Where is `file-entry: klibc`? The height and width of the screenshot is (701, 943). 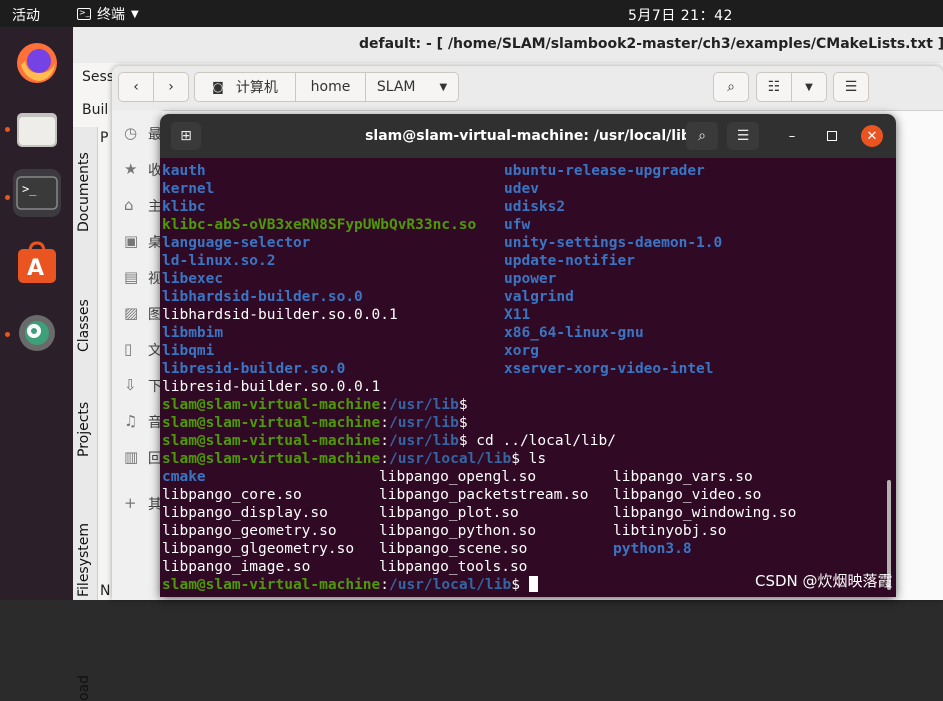 file-entry: klibc is located at coordinates (184, 207).